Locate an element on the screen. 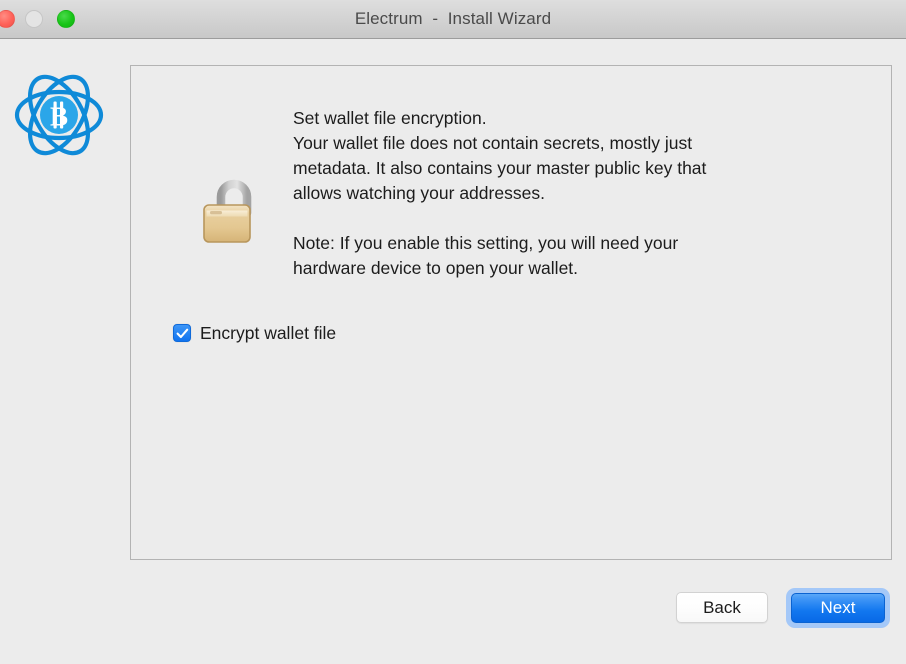  next-button: Next is located at coordinates (838, 608).